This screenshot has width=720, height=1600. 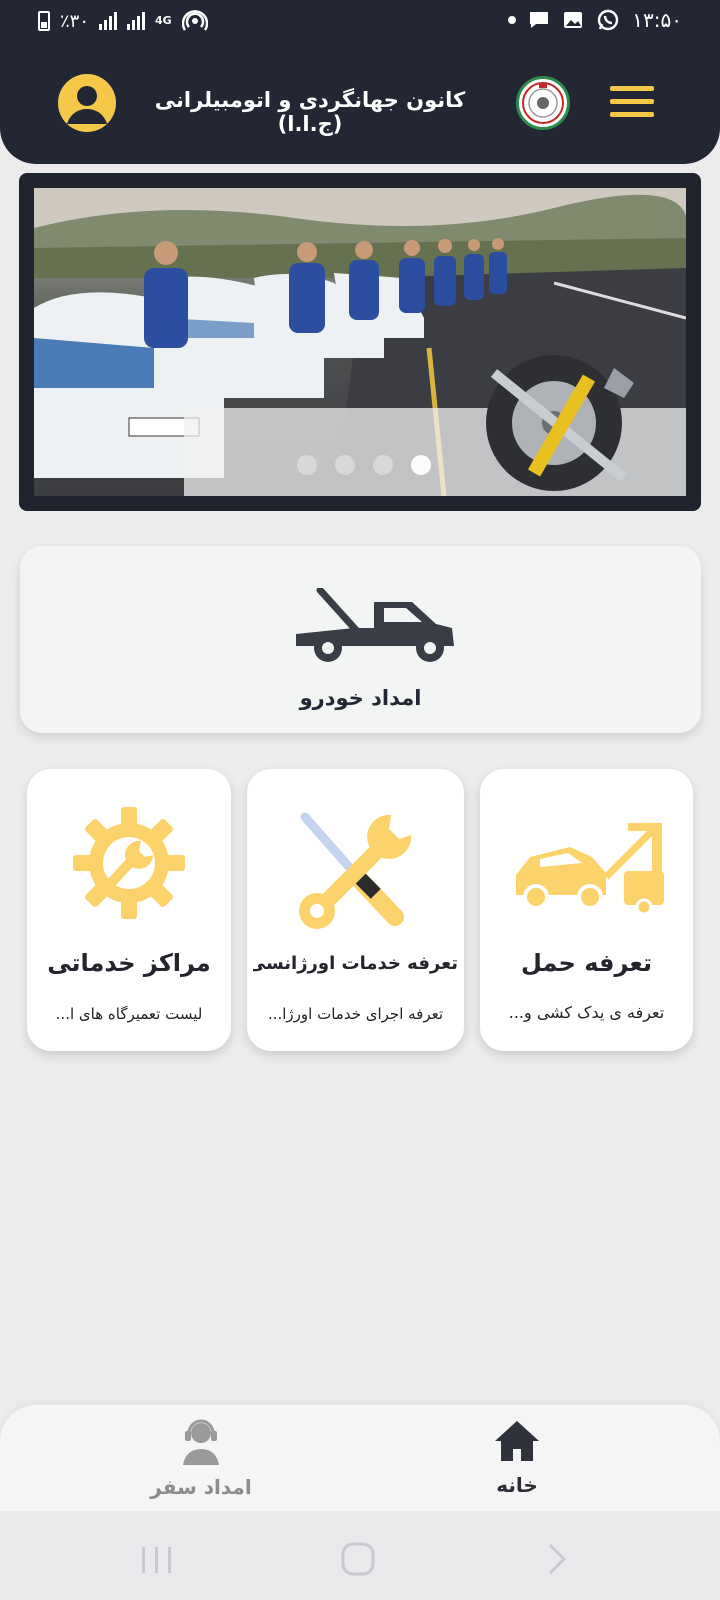 I want to click on service-title: مراکز خدماتی, so click(x=129, y=963).